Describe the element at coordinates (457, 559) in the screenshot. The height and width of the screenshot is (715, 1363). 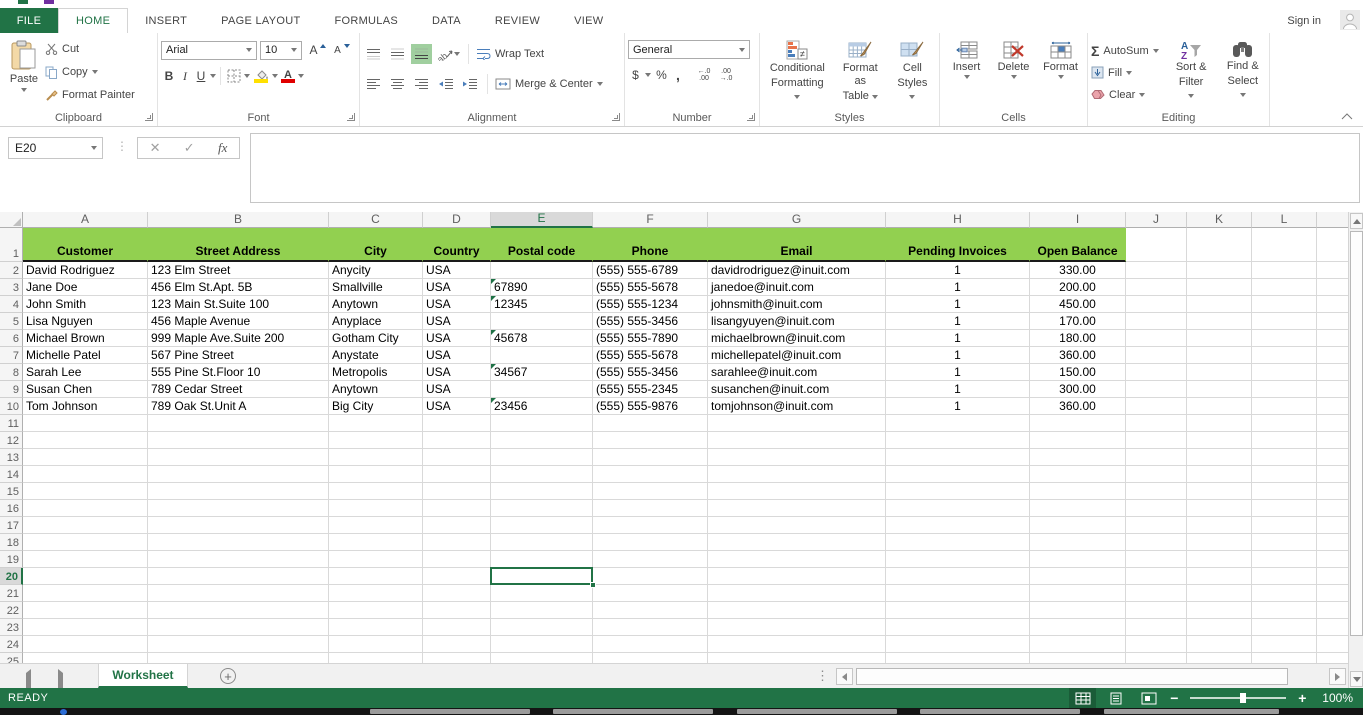
I see `cell-D19` at that location.